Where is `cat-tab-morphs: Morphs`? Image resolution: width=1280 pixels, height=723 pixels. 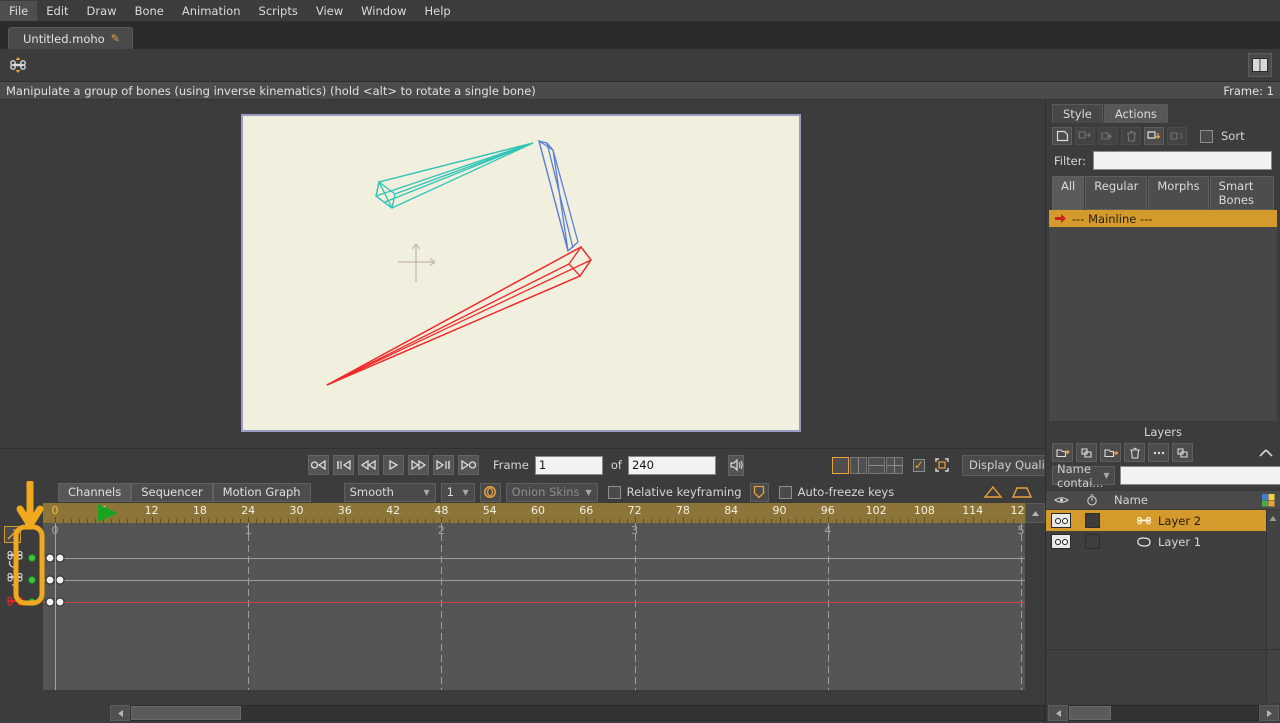 cat-tab-morphs: Morphs is located at coordinates (1178, 193).